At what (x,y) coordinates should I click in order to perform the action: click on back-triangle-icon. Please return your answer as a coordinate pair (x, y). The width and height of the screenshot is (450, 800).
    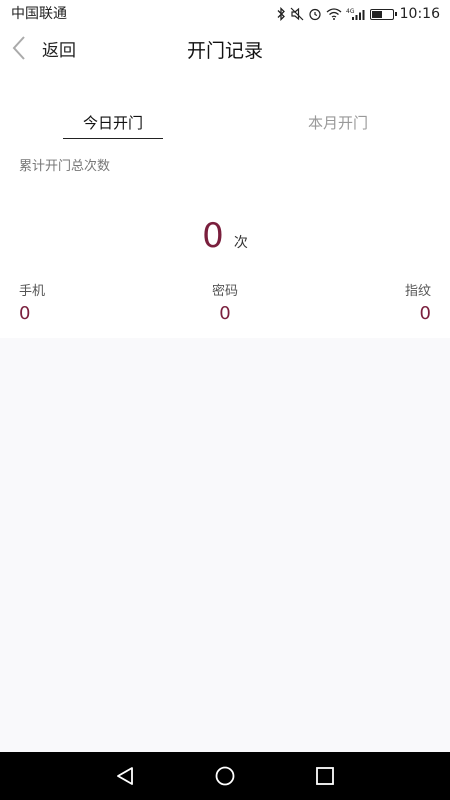
    Looking at the image, I should click on (125, 776).